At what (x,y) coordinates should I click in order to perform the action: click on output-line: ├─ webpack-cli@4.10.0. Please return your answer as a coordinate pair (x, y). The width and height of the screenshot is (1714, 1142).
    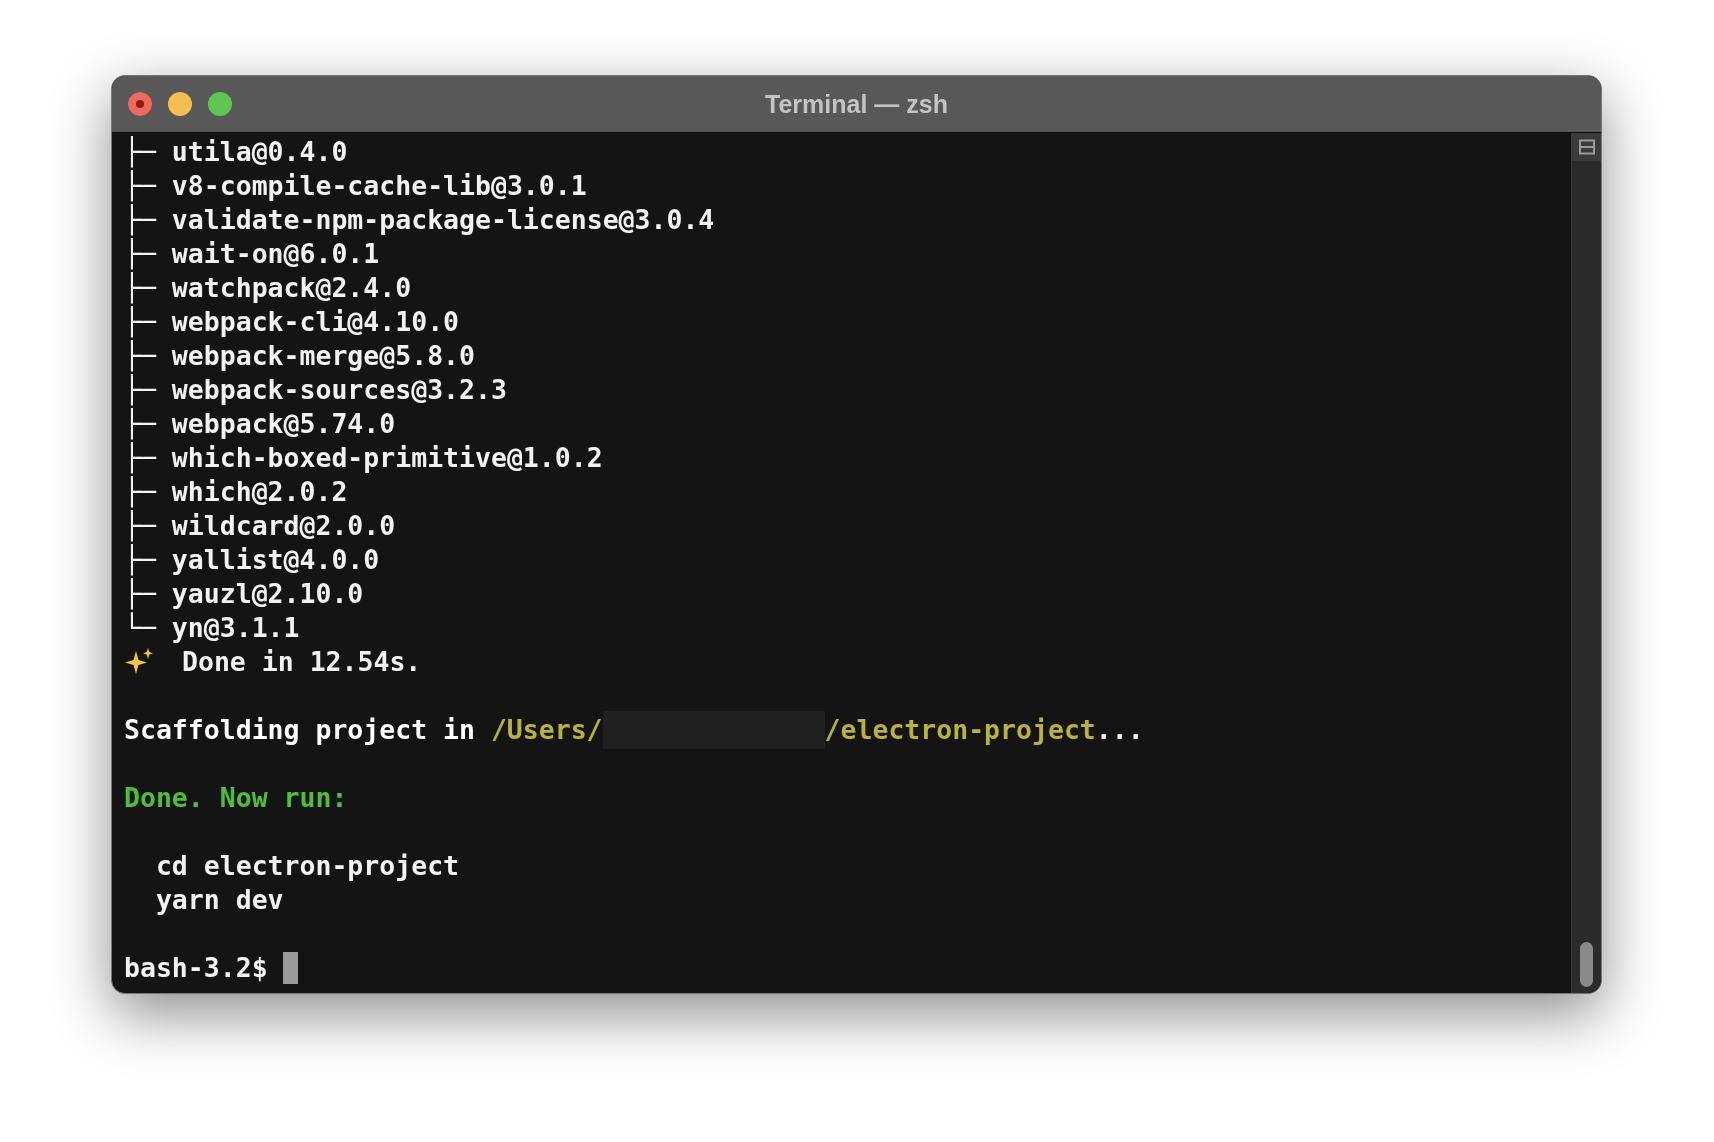
    Looking at the image, I should click on (292, 322).